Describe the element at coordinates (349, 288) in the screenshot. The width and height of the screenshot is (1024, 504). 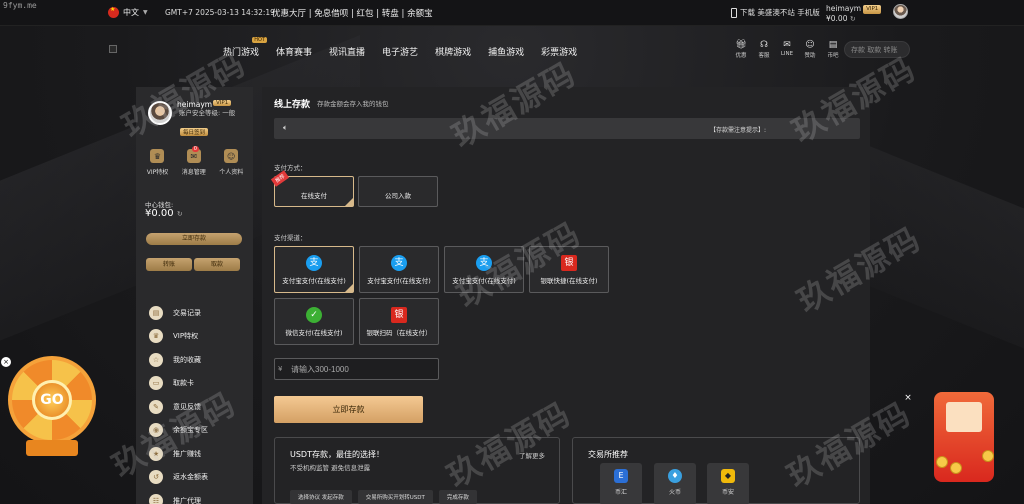
I see `selected-check-icon` at that location.